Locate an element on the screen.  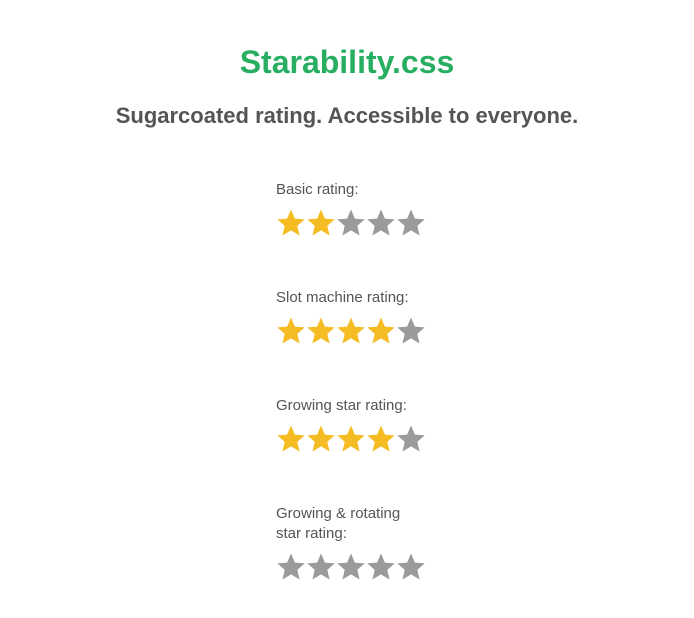
rating-label-slot-machine: Slot machine rating: is located at coordinates (342, 297).